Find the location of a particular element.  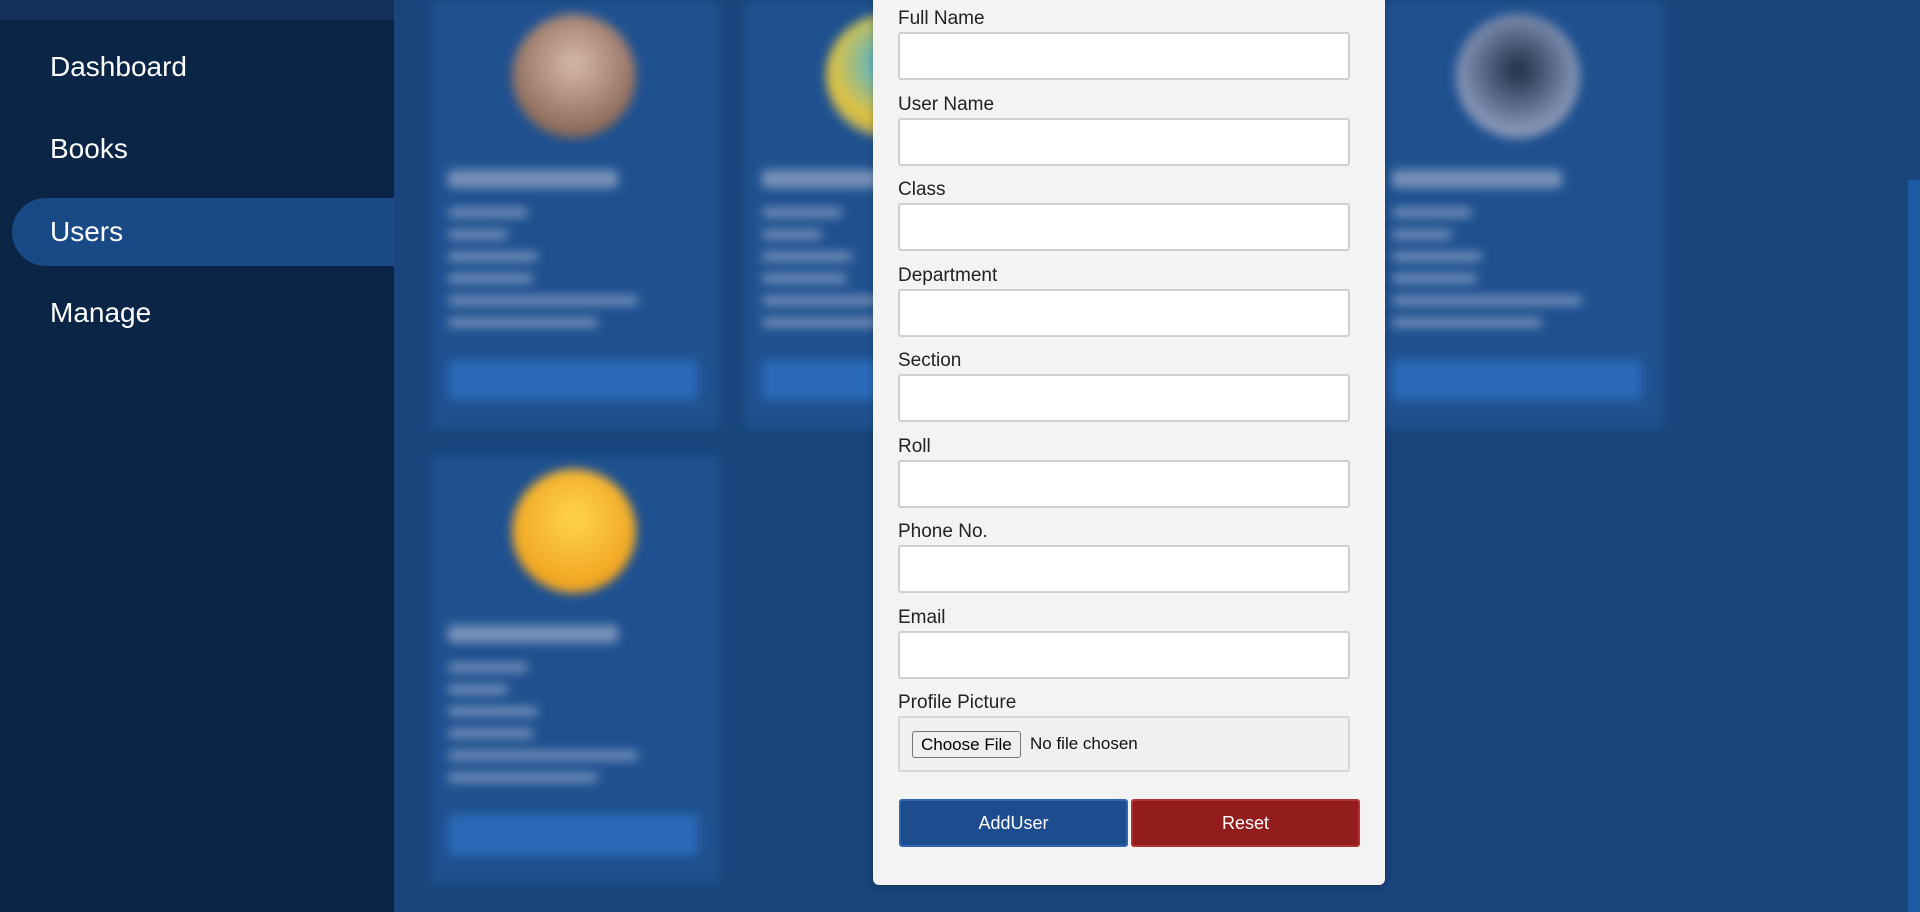

profile-picture-input: Choose File No file chosen is located at coordinates (1124, 744).